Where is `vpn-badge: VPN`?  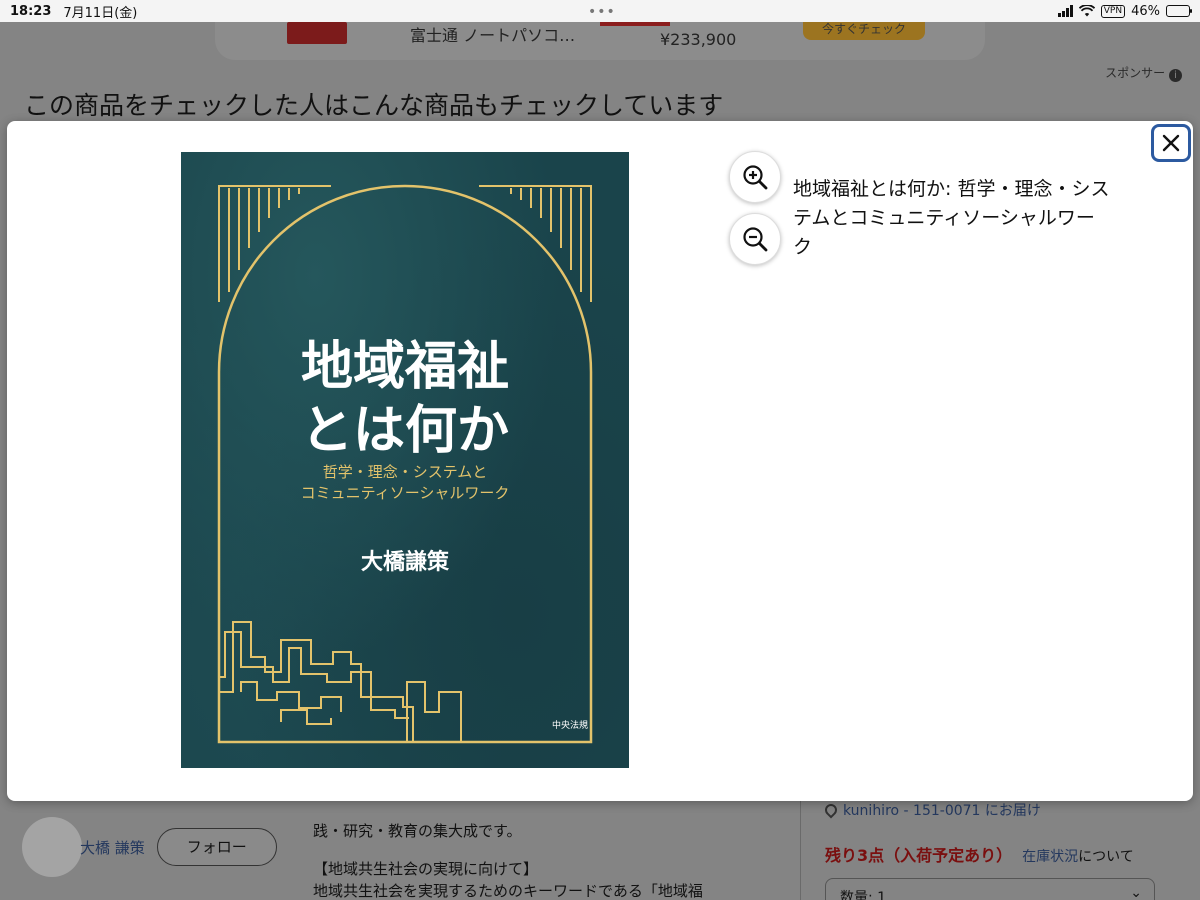
vpn-badge: VPN is located at coordinates (1113, 11).